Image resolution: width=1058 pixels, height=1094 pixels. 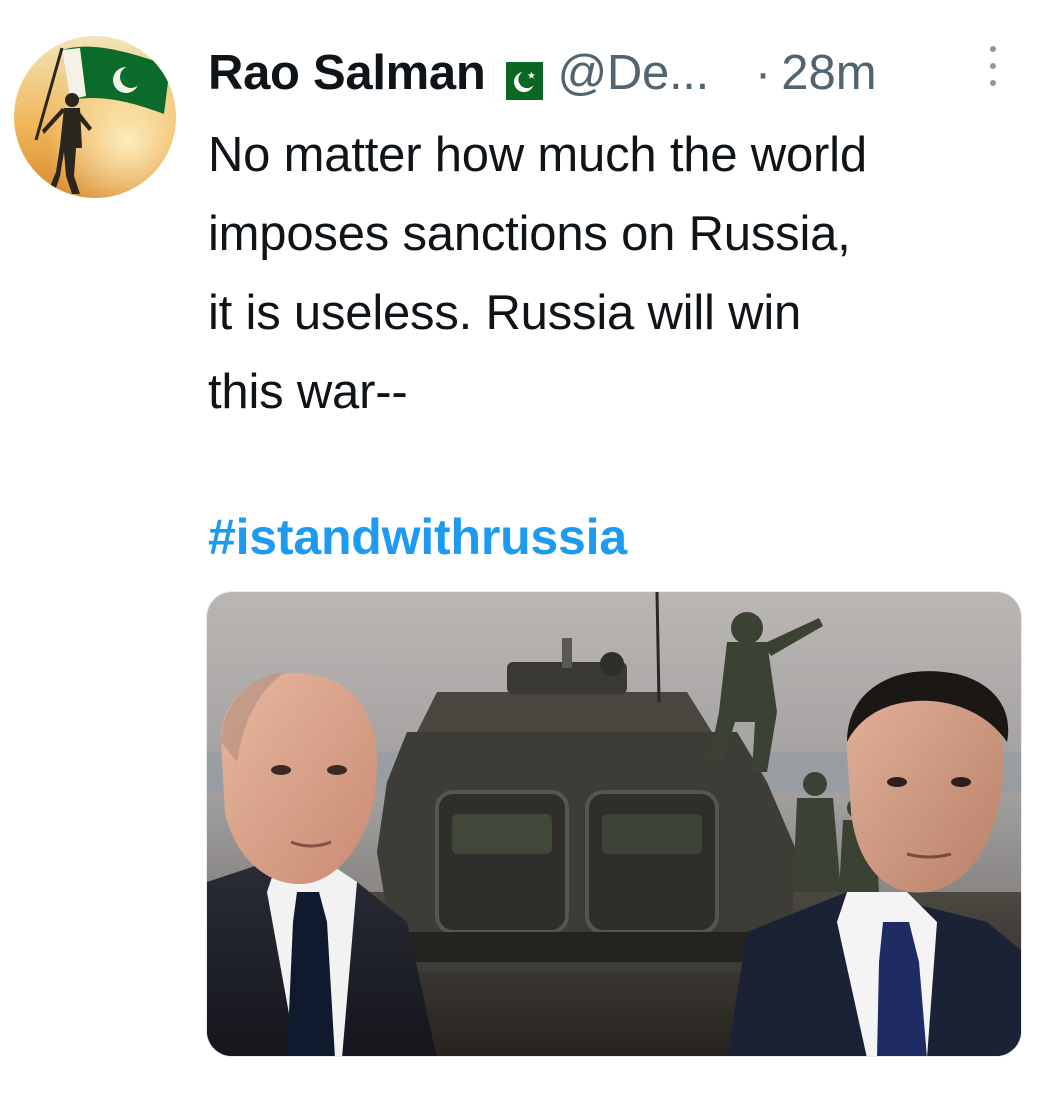 I want to click on author-name: Rao Salman, so click(x=347, y=73).